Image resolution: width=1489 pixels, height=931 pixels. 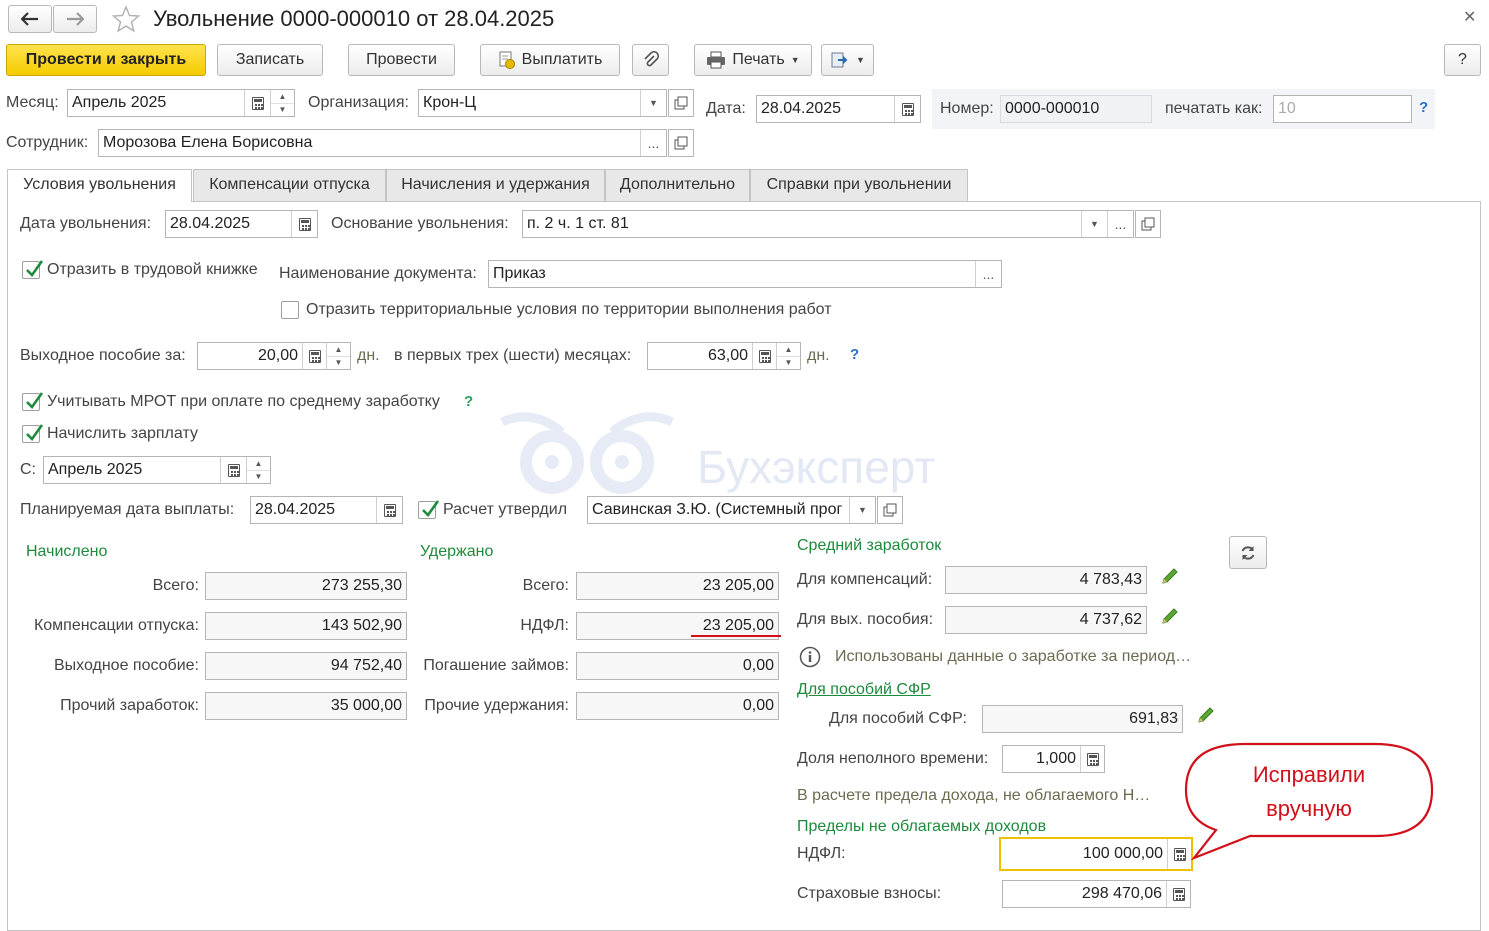 What do you see at coordinates (788, 356) in the screenshot?
I see `first-months-spinner: ▲ ▼` at bounding box center [788, 356].